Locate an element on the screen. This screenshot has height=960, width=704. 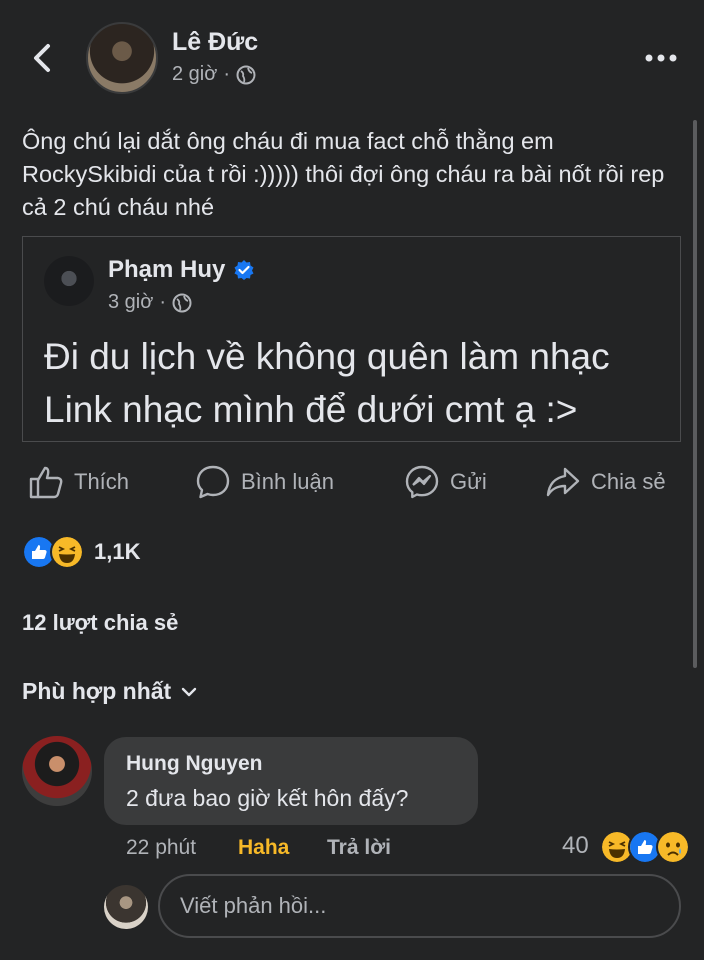
send-button: Gửi is located at coordinates (445, 482).